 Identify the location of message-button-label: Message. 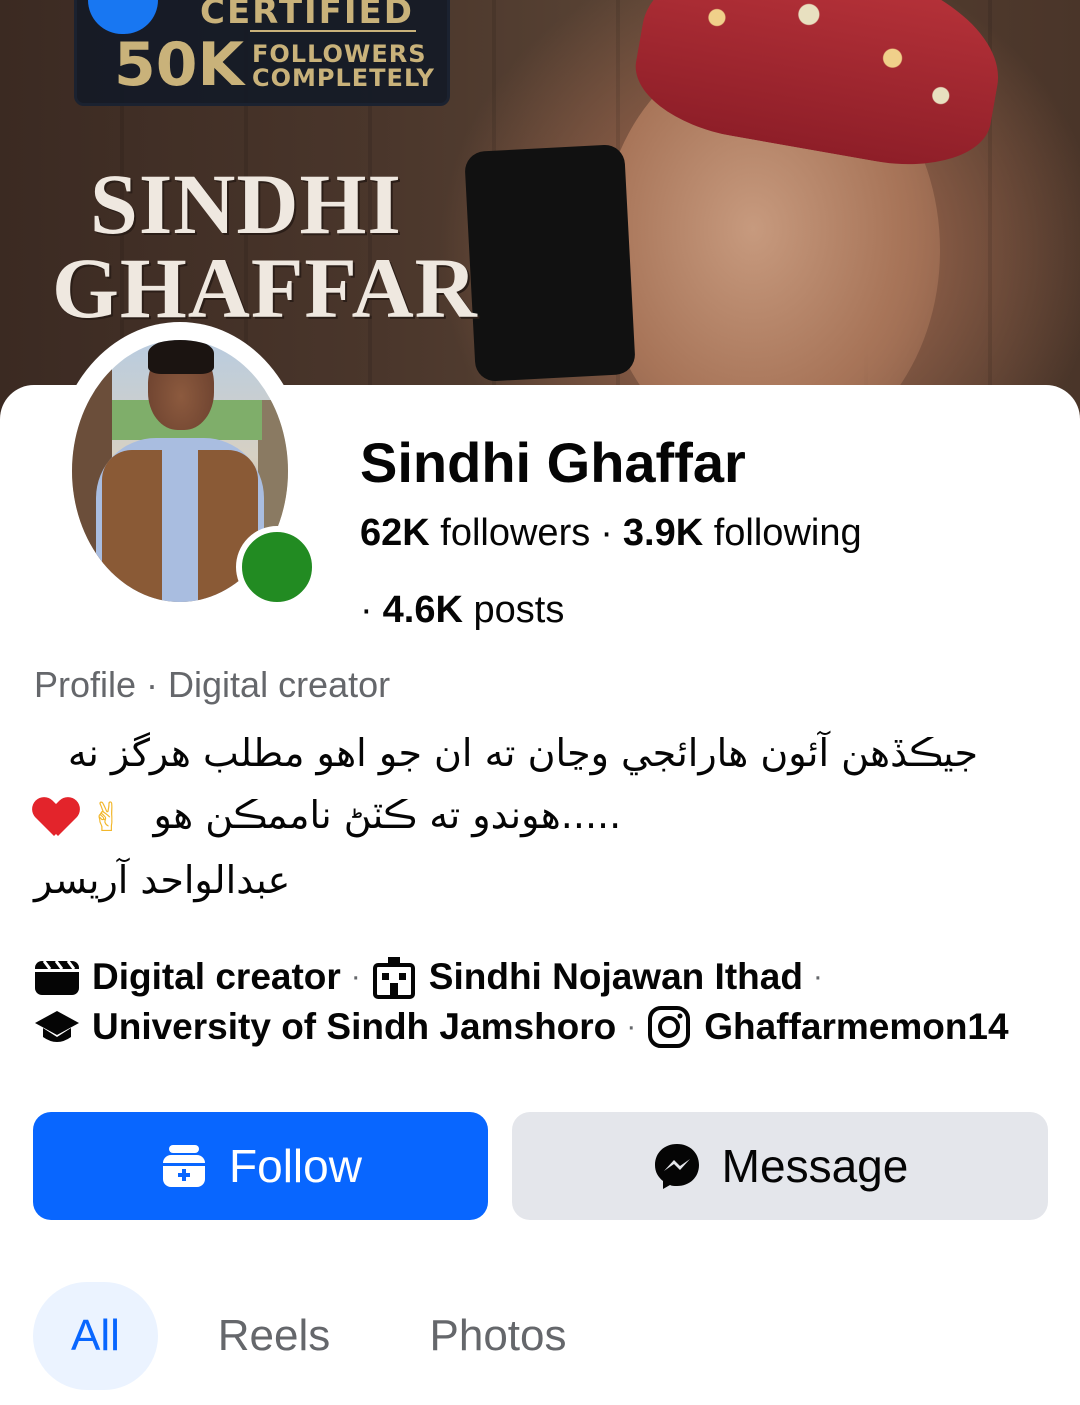
(815, 1166).